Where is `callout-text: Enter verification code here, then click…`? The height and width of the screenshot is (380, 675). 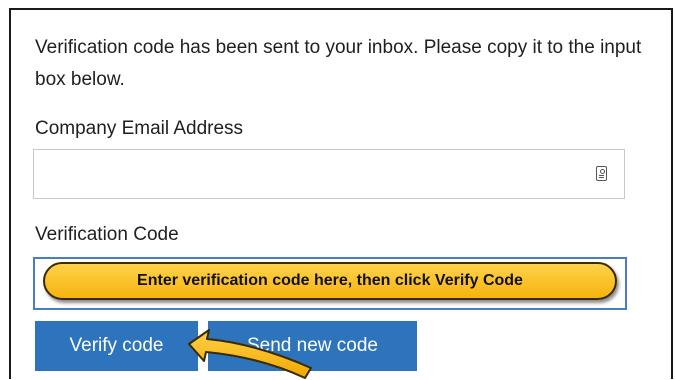 callout-text: Enter verification code here, then click… is located at coordinates (330, 280).